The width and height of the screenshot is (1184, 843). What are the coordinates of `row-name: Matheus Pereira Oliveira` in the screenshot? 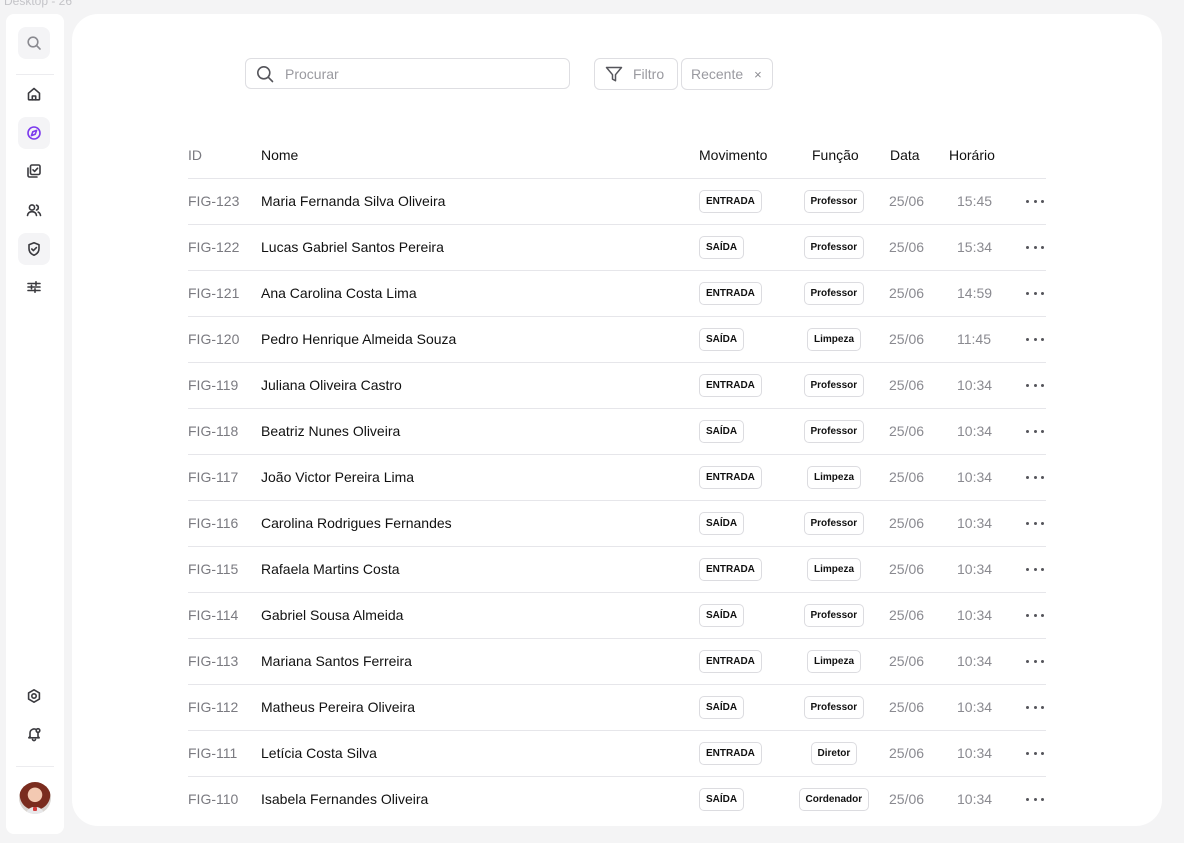 It's located at (338, 707).